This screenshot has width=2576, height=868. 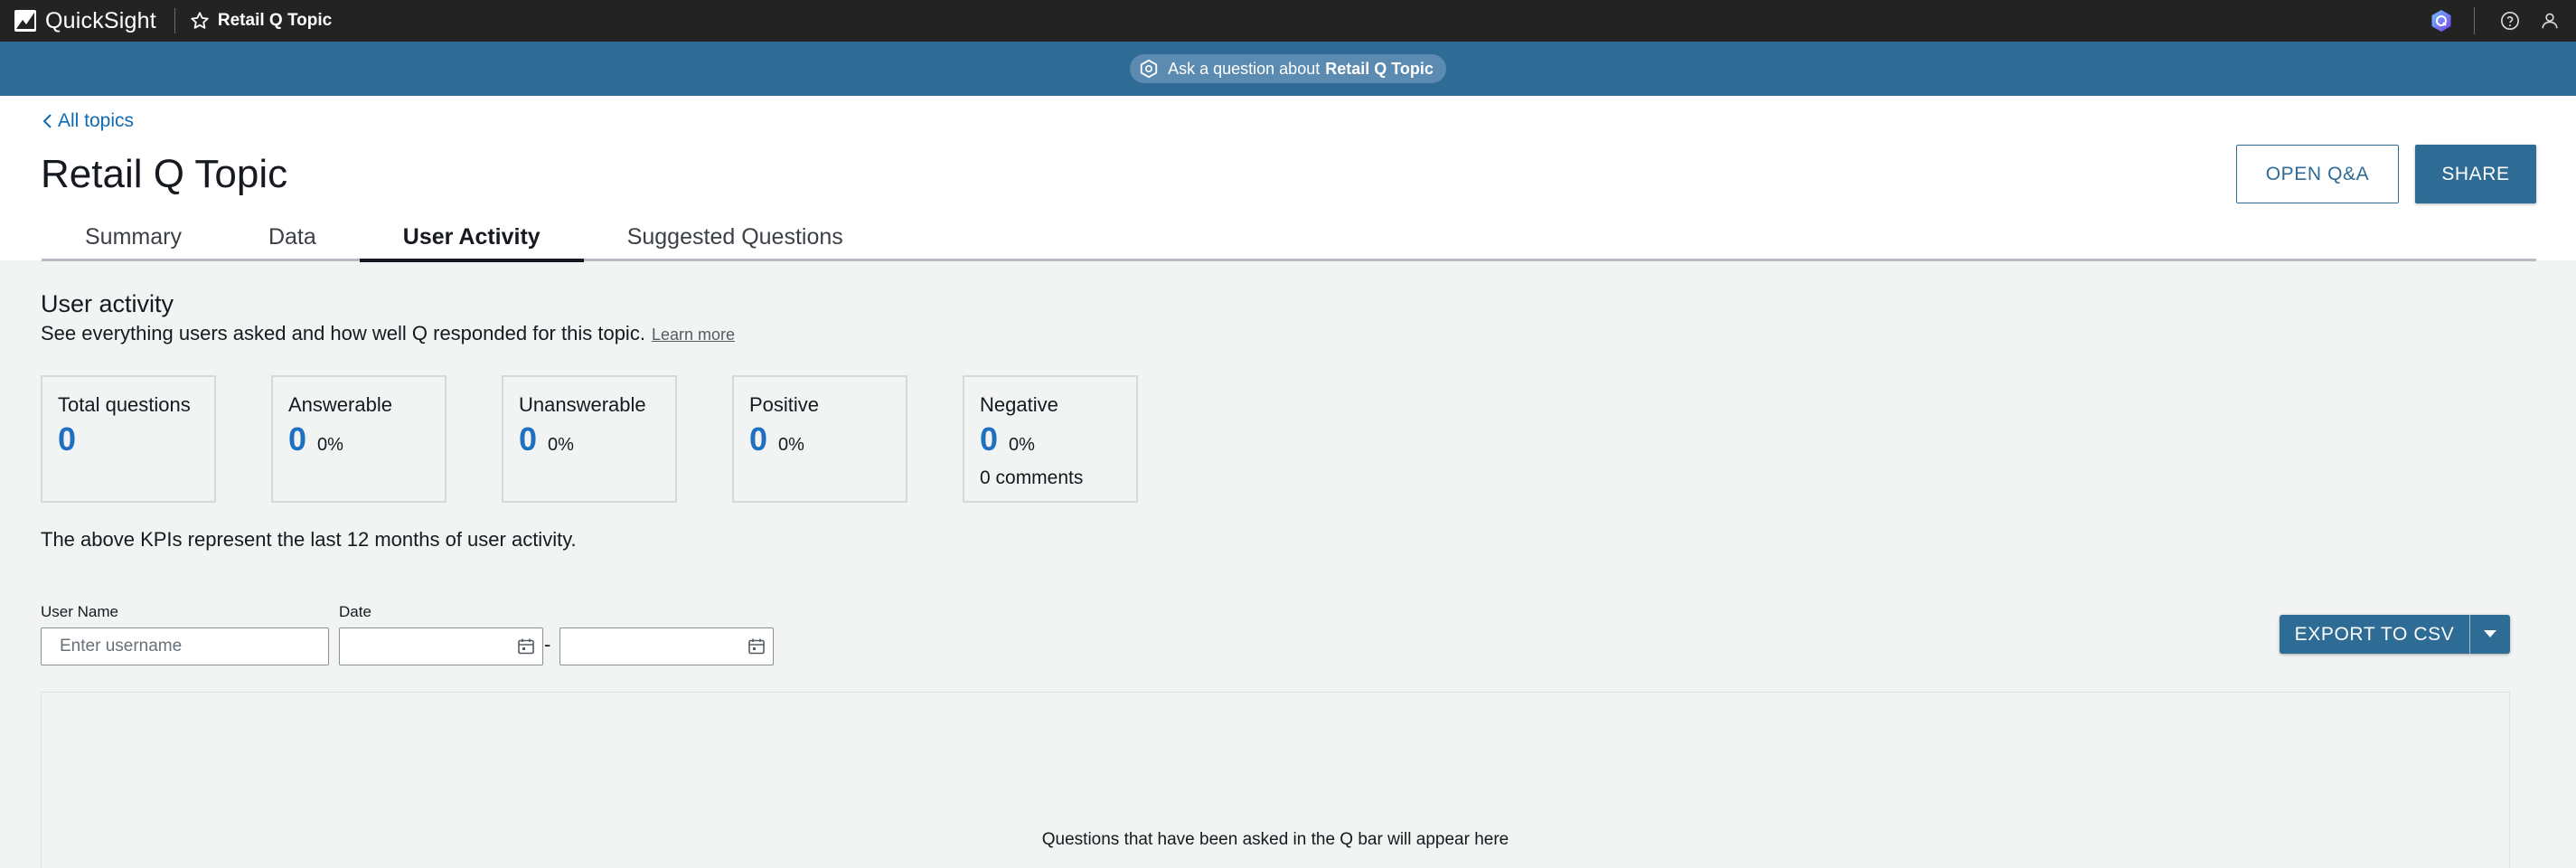 I want to click on username-input, so click(x=185, y=646).